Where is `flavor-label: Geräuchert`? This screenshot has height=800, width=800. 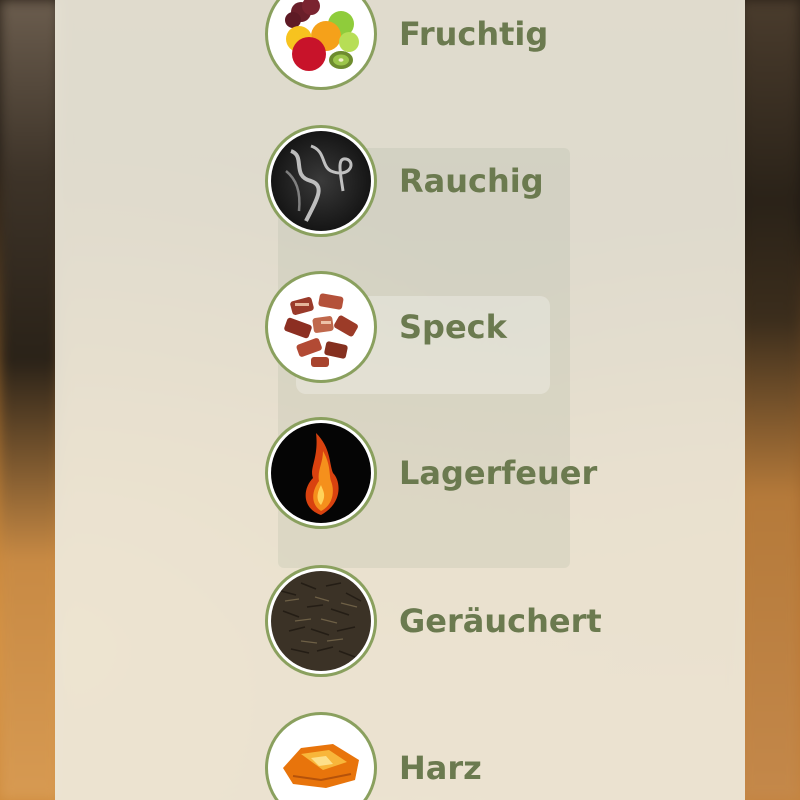
flavor-label: Geräuchert is located at coordinates (500, 621).